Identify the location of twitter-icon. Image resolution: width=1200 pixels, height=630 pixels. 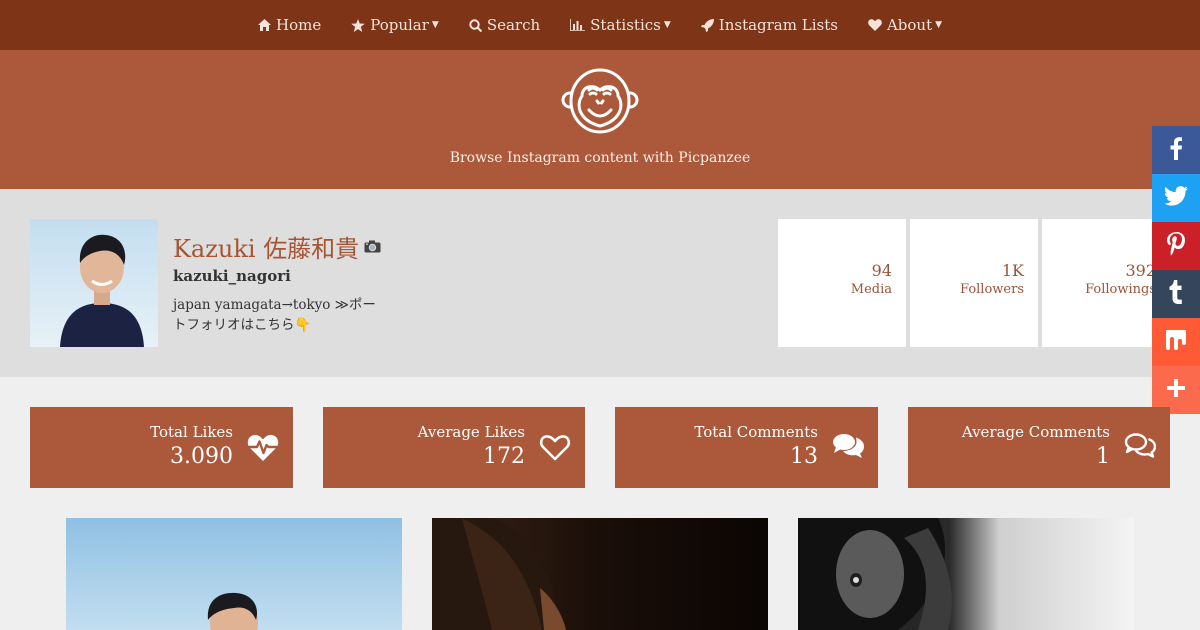
(1176, 198).